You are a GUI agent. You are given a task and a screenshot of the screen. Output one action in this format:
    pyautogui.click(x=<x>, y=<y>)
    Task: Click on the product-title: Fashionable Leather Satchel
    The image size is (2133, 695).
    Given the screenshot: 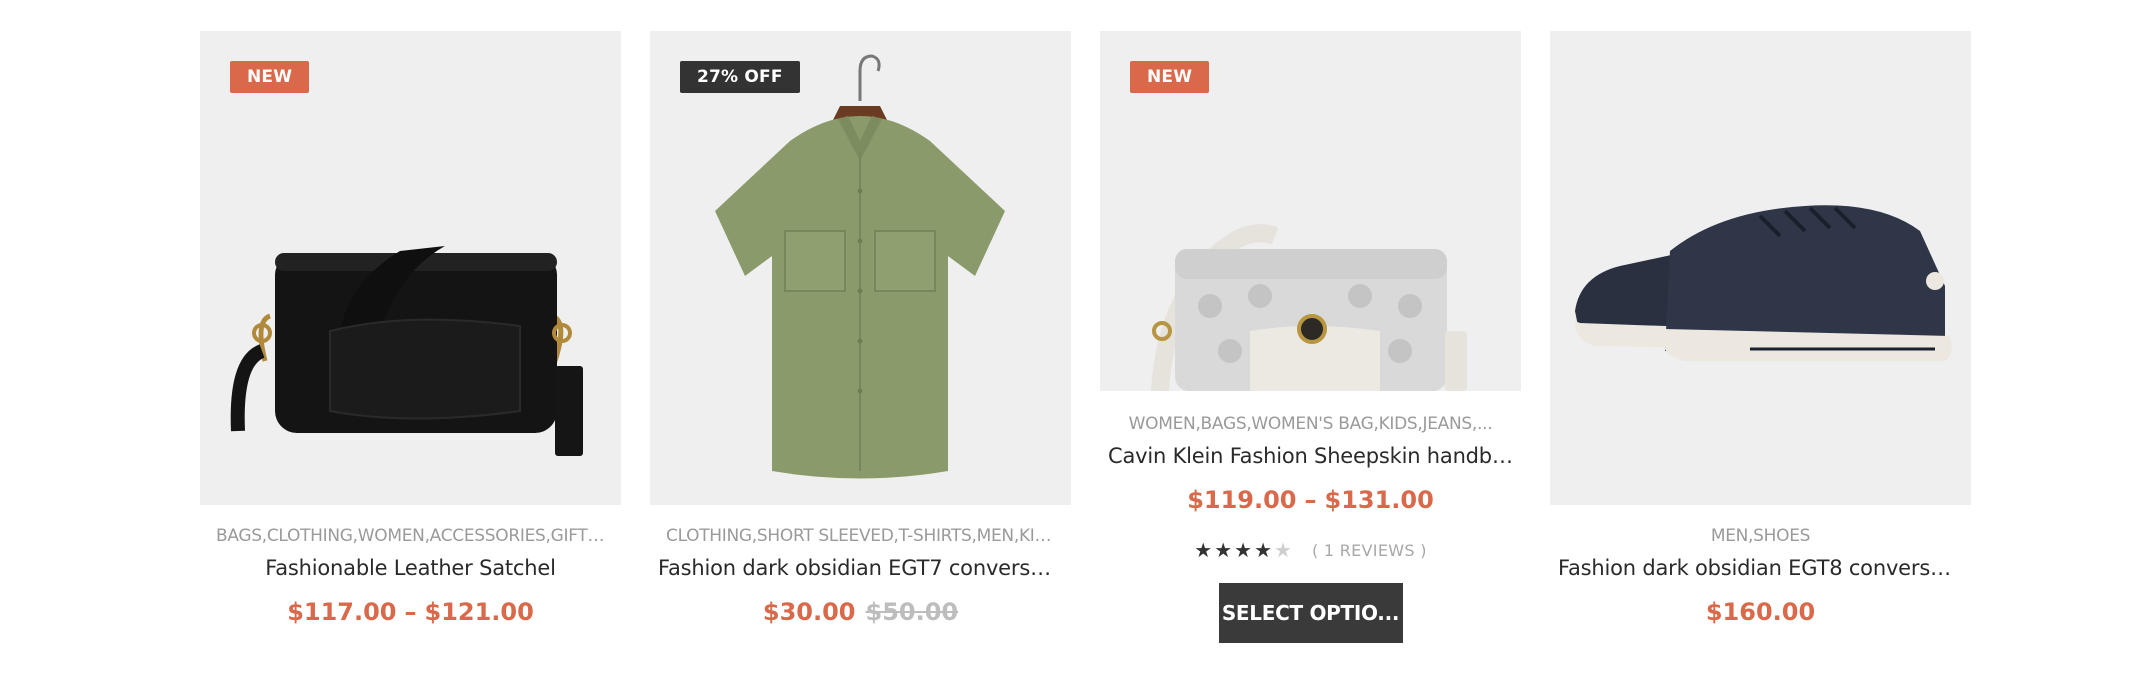 What is the action you would take?
    pyautogui.click(x=410, y=568)
    